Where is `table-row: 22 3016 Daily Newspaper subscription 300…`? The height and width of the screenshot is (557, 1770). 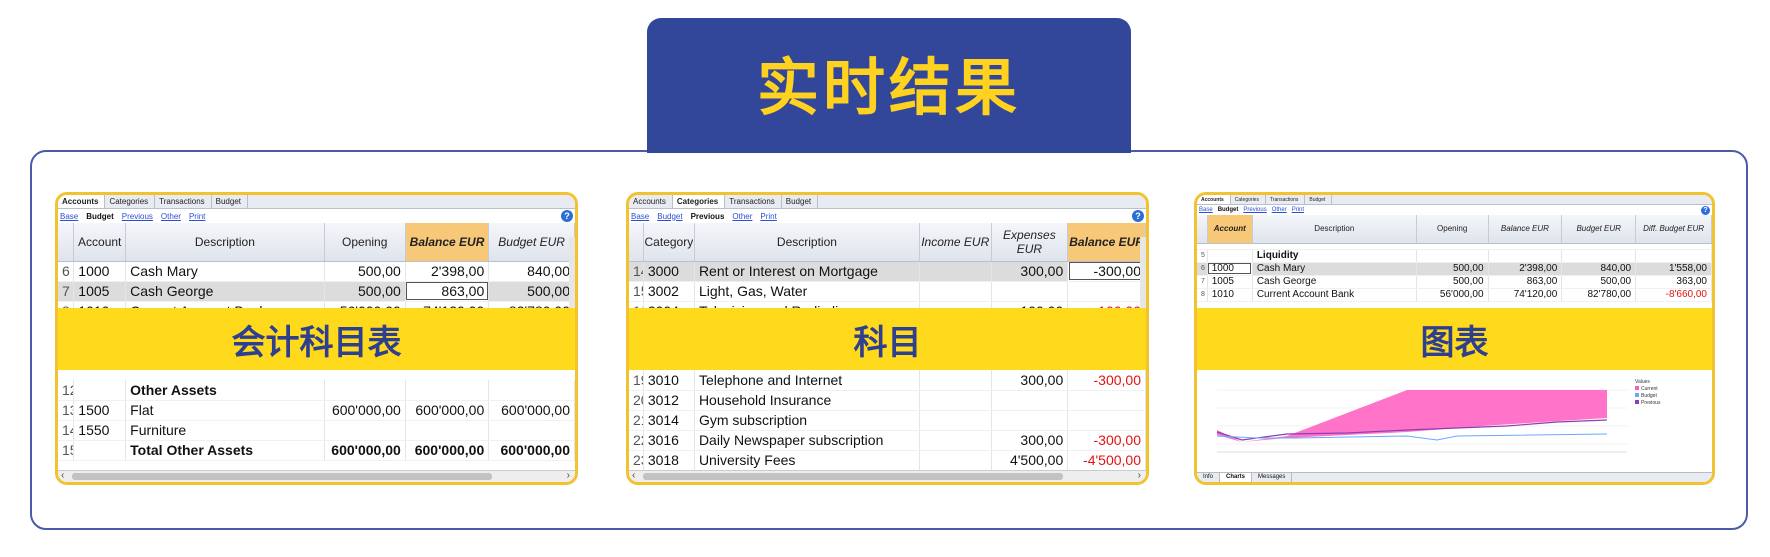 table-row: 22 3016 Daily Newspaper subscription 300… is located at coordinates (887, 440).